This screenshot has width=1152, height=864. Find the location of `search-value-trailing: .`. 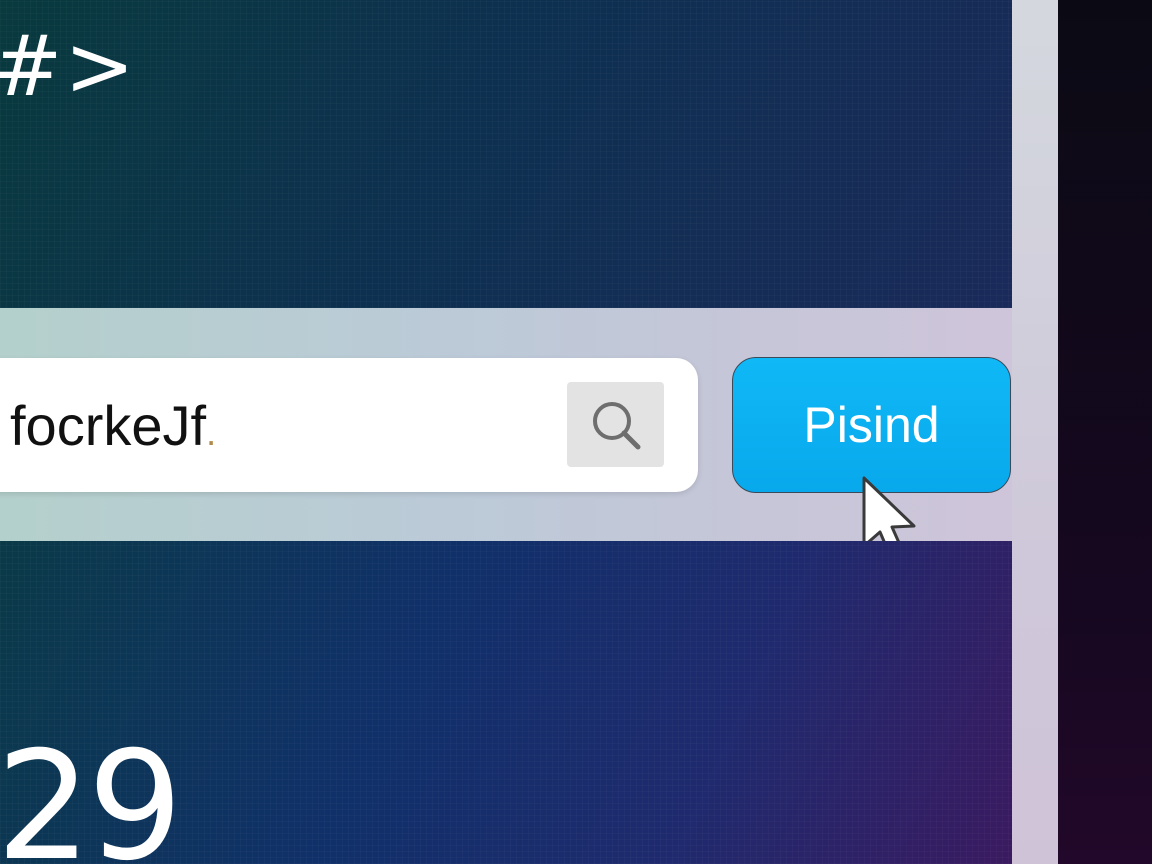

search-value-trailing: . is located at coordinates (211, 432).